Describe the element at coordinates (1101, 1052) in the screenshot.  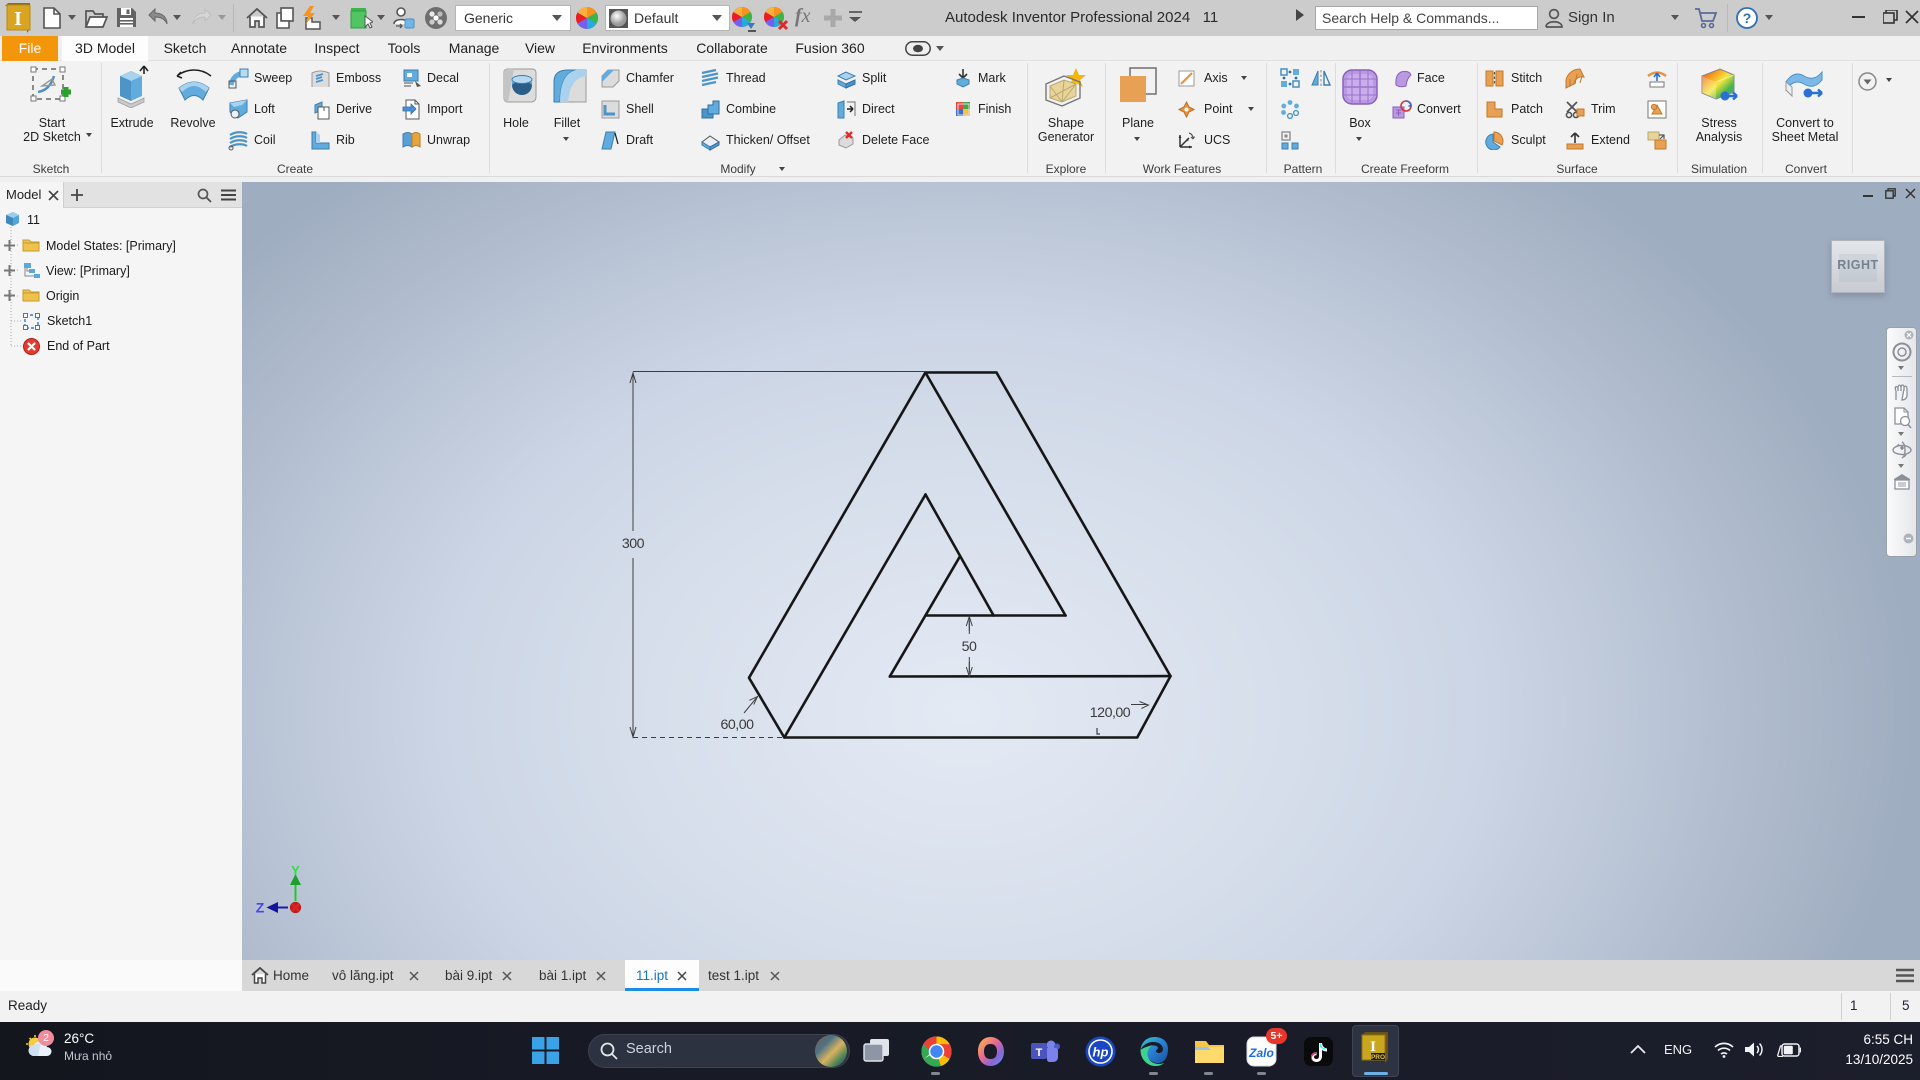
I see `svg-text: hp` at that location.